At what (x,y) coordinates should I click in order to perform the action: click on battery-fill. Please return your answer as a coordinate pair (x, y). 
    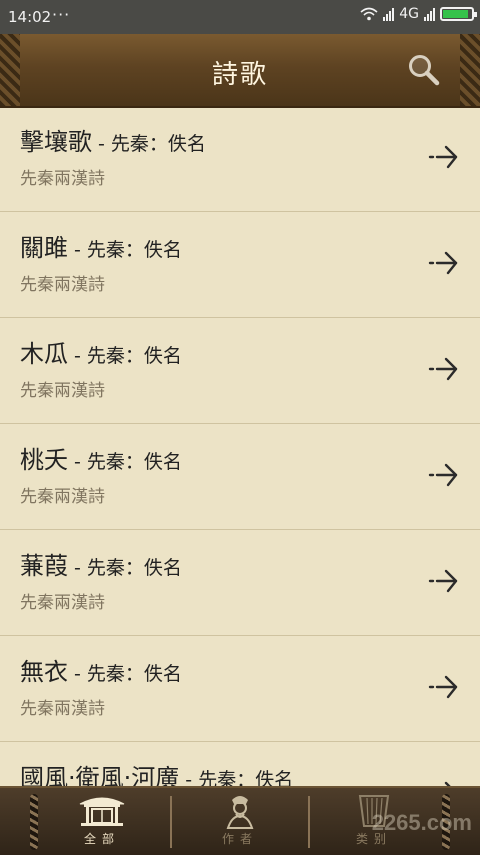
    Looking at the image, I should click on (456, 14).